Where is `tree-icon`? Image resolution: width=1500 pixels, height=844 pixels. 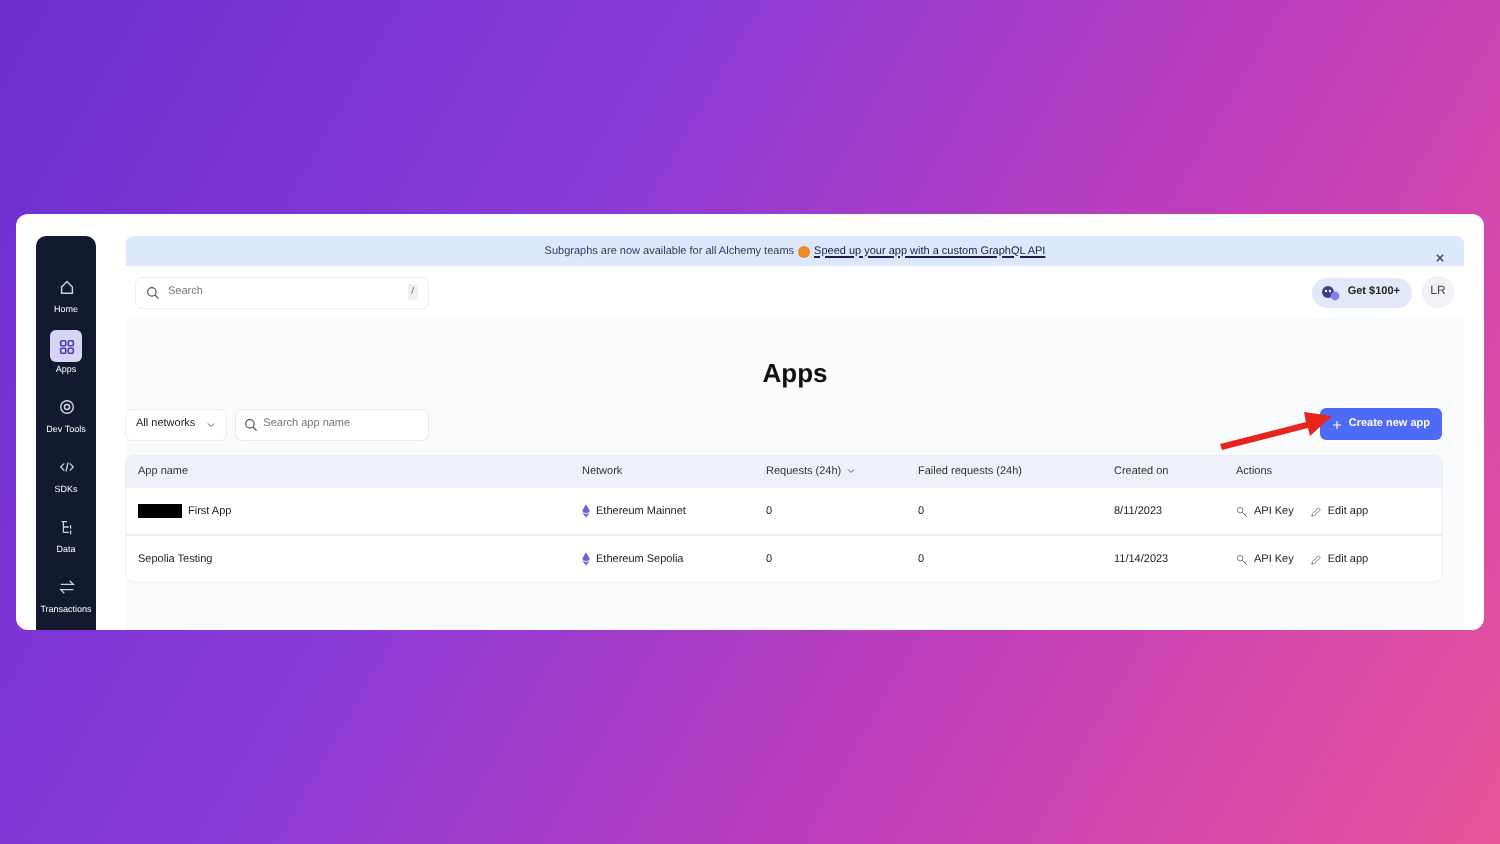 tree-icon is located at coordinates (66, 526).